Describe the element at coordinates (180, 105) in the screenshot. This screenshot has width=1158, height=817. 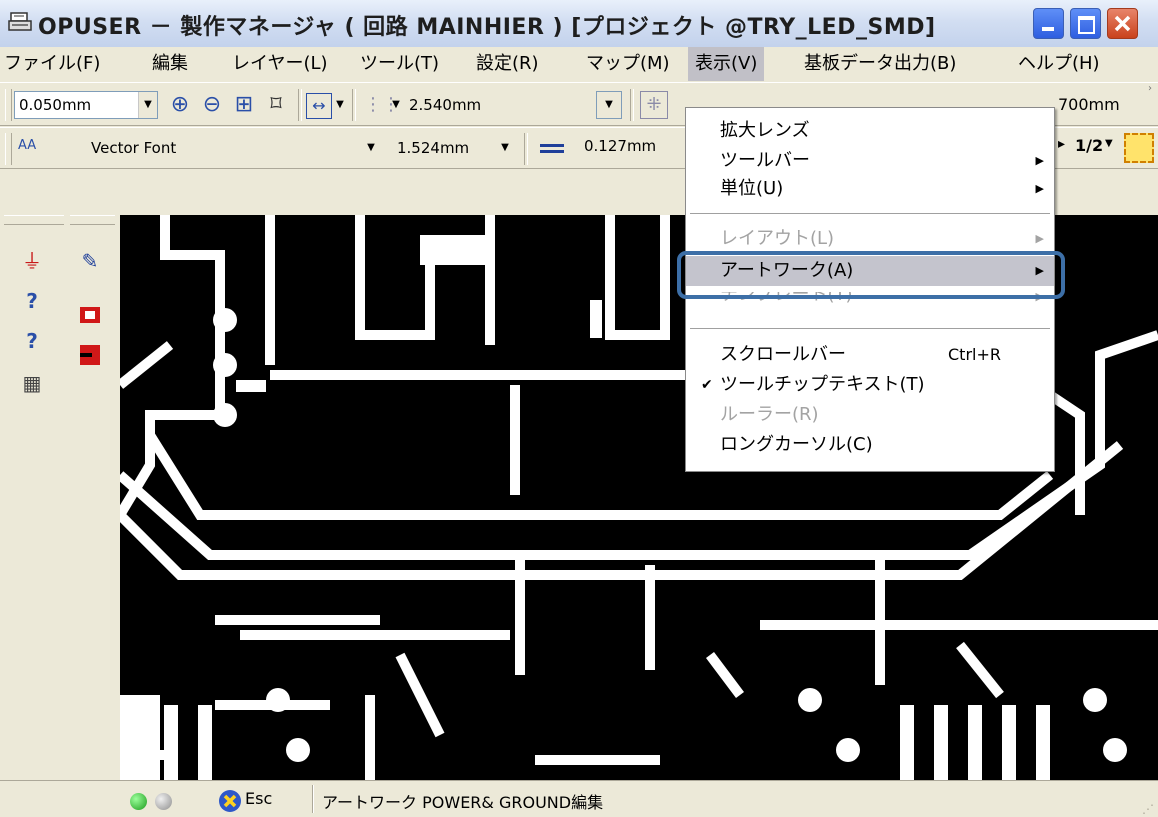
I see `zoom-in-icon: ⊕` at that location.